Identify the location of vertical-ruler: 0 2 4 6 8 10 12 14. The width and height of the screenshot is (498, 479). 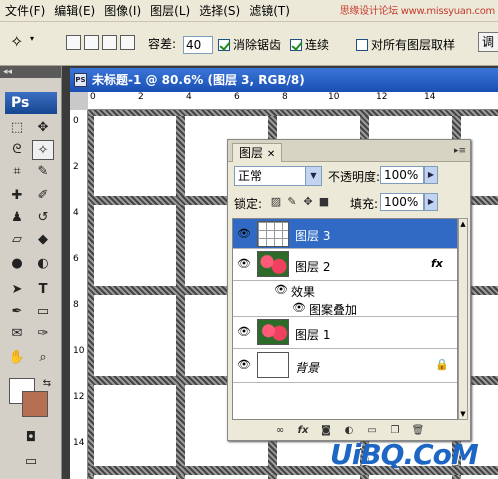
(79, 294).